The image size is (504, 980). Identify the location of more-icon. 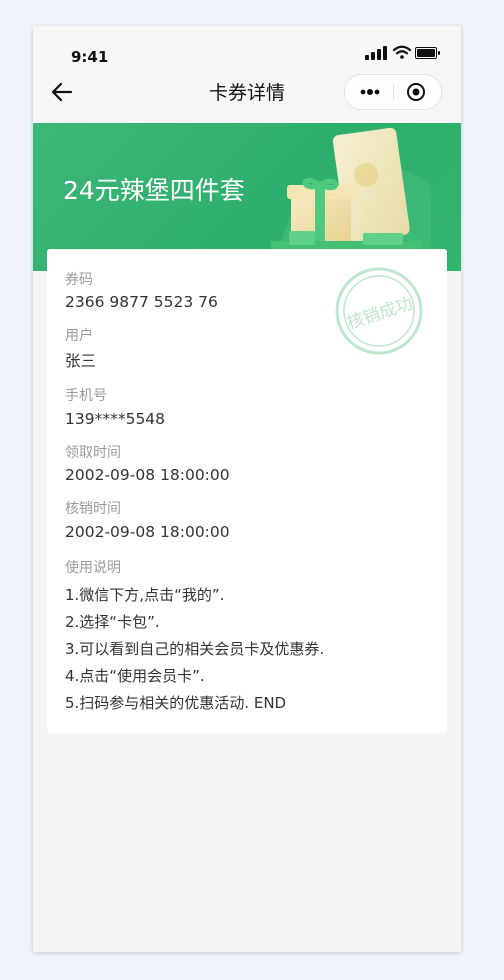
(370, 92).